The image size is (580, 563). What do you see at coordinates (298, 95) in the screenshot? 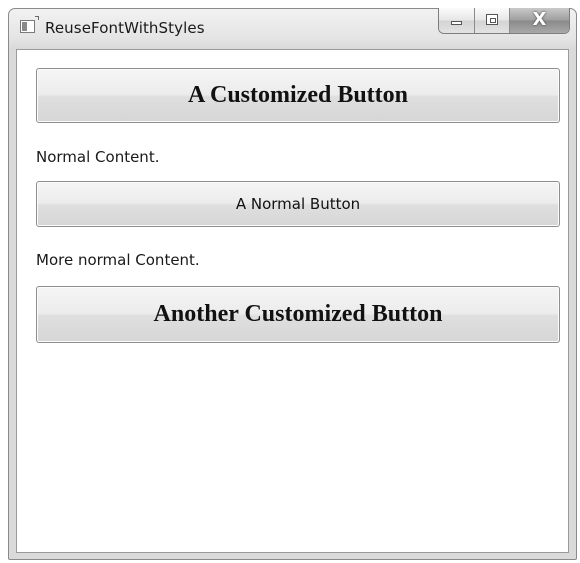
I see `customized-button: A Customized Button` at bounding box center [298, 95].